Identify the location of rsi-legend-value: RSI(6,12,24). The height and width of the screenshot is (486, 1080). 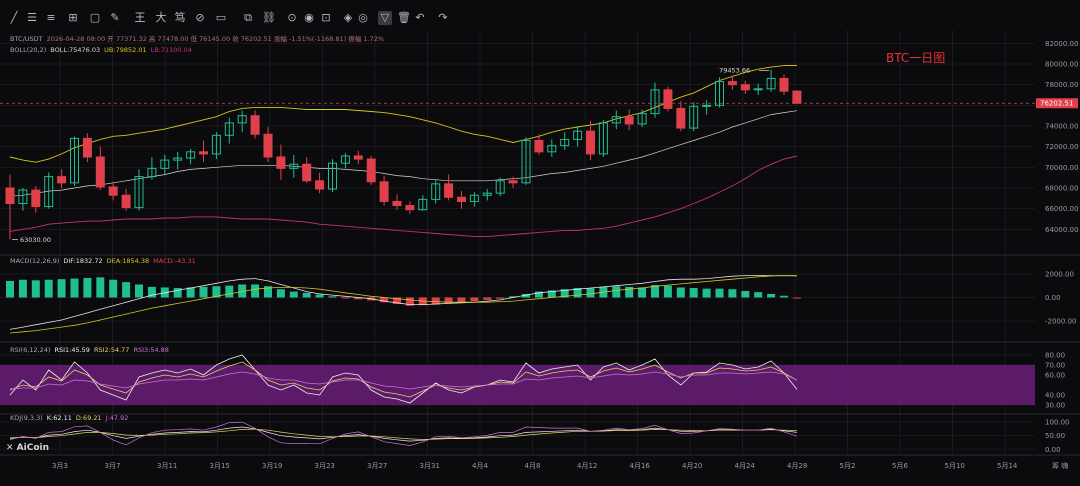
(30, 350).